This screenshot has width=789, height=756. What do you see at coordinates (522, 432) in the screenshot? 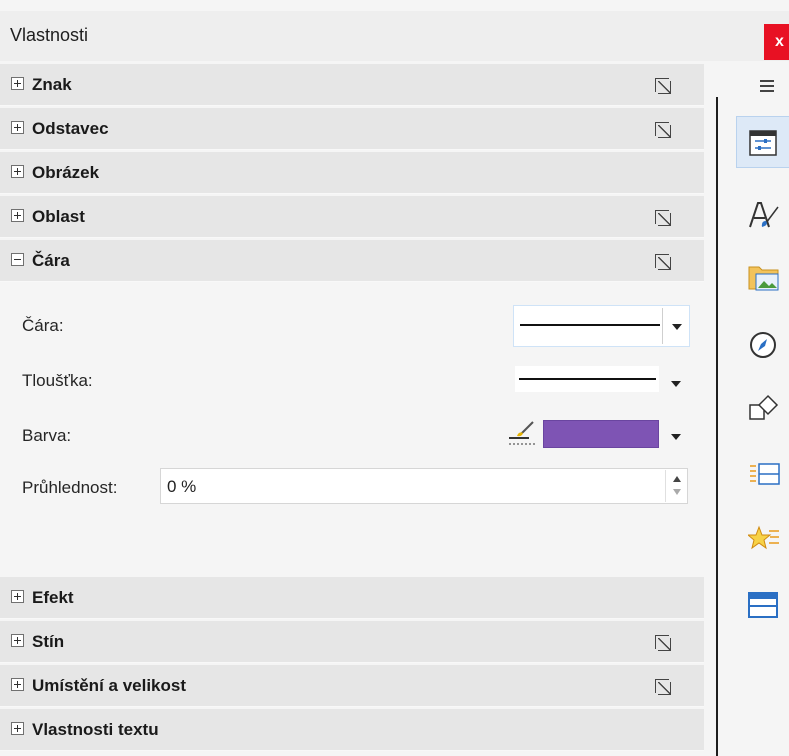
I see `paint-brush-icon` at bounding box center [522, 432].